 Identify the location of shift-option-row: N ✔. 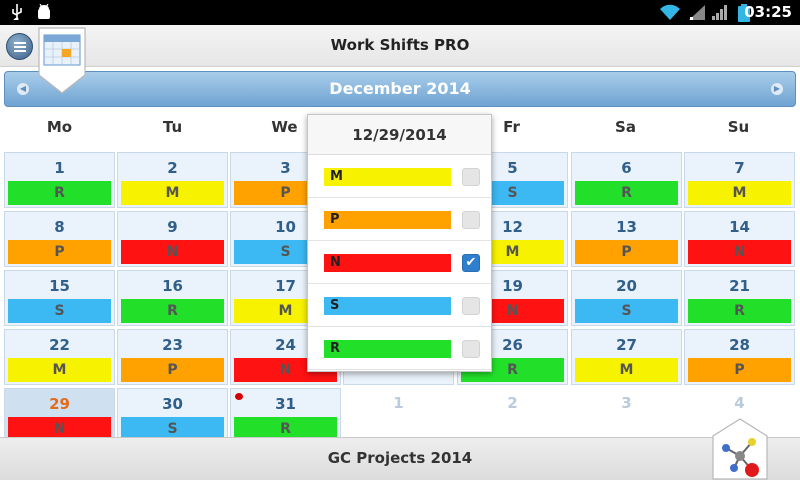
(399, 262).